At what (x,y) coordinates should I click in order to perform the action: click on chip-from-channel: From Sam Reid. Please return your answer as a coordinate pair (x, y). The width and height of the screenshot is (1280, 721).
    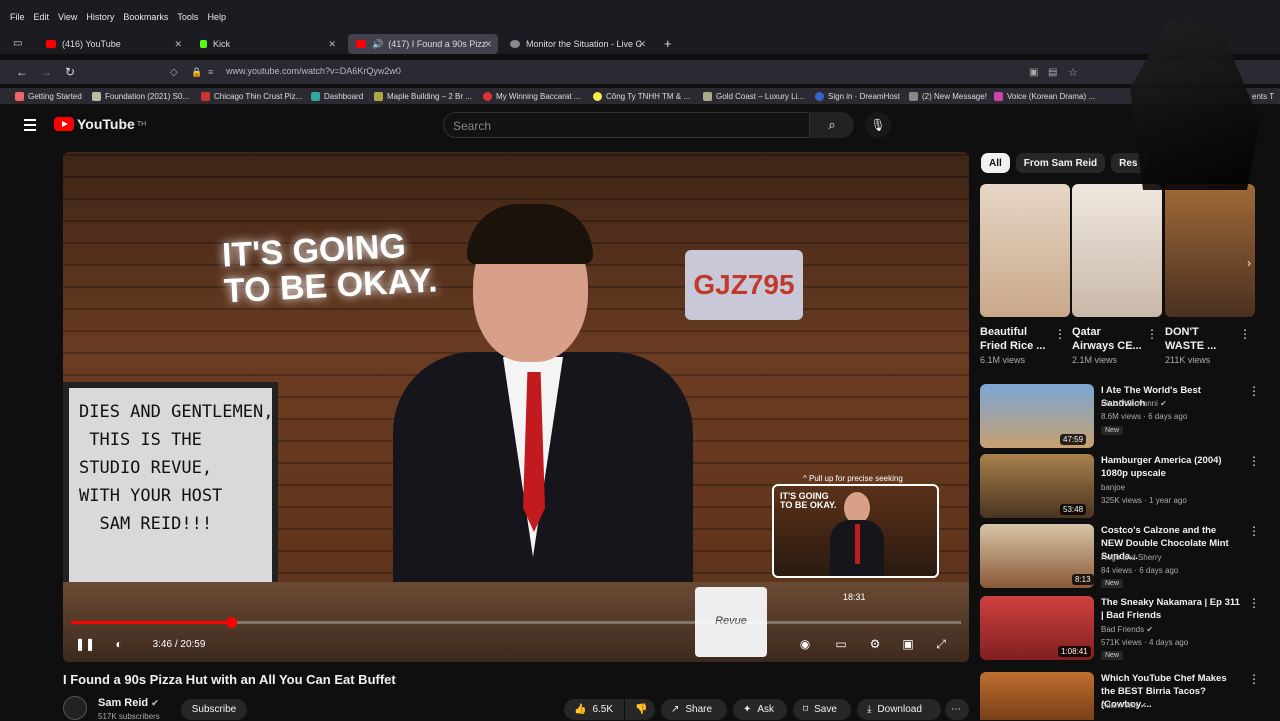
    Looking at the image, I should click on (1060, 163).